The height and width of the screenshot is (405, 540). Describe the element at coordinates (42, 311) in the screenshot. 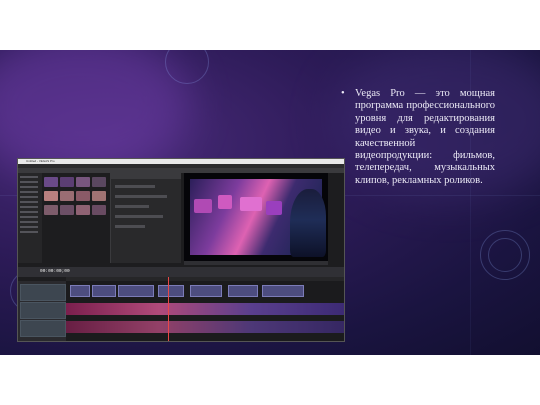

I see `track-headers` at that location.